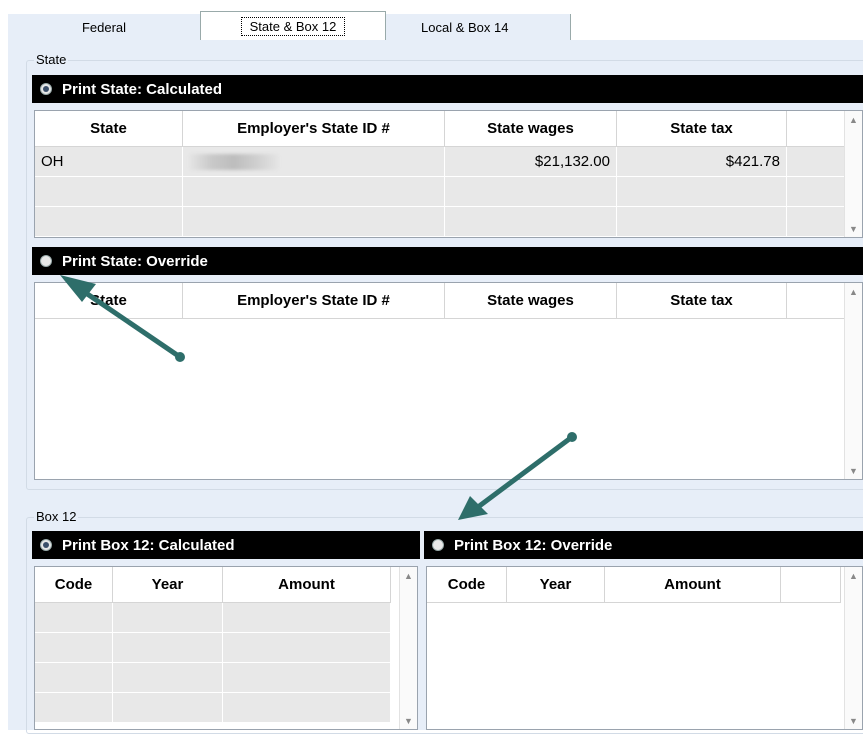  I want to click on print-box12-calculated-option: Print Box 12: Calculated, so click(226, 545).